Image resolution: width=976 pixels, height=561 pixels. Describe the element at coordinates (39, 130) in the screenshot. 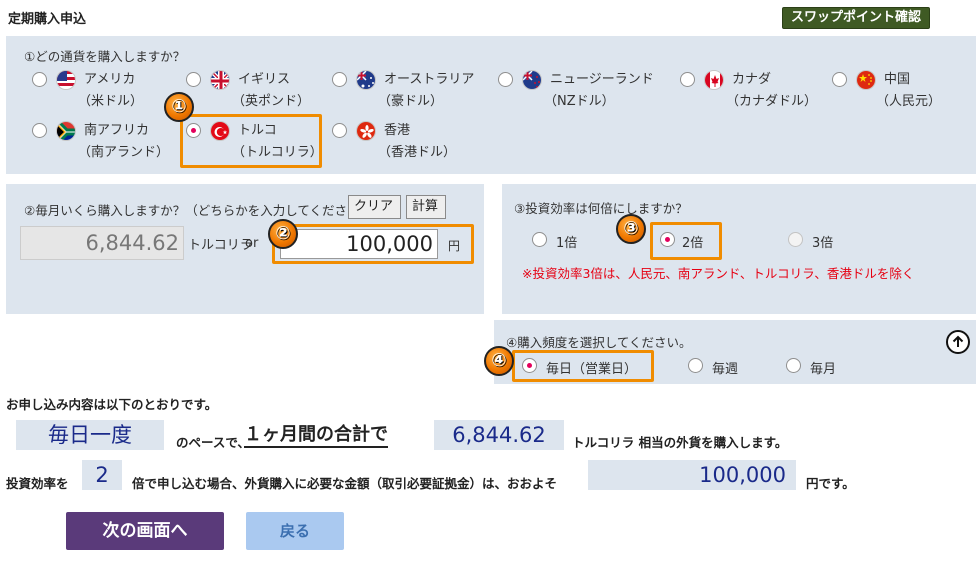

I see `radio-zar` at that location.